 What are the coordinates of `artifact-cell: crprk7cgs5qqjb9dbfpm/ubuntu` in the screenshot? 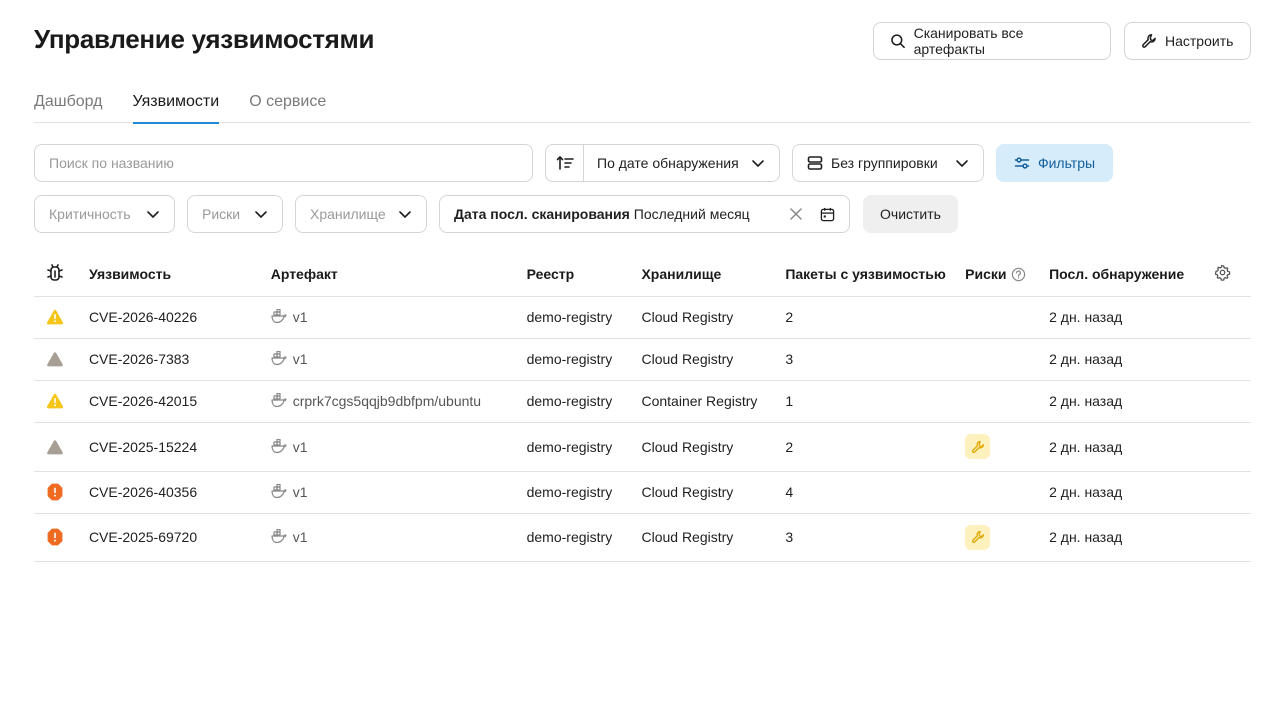 It's located at (398, 401).